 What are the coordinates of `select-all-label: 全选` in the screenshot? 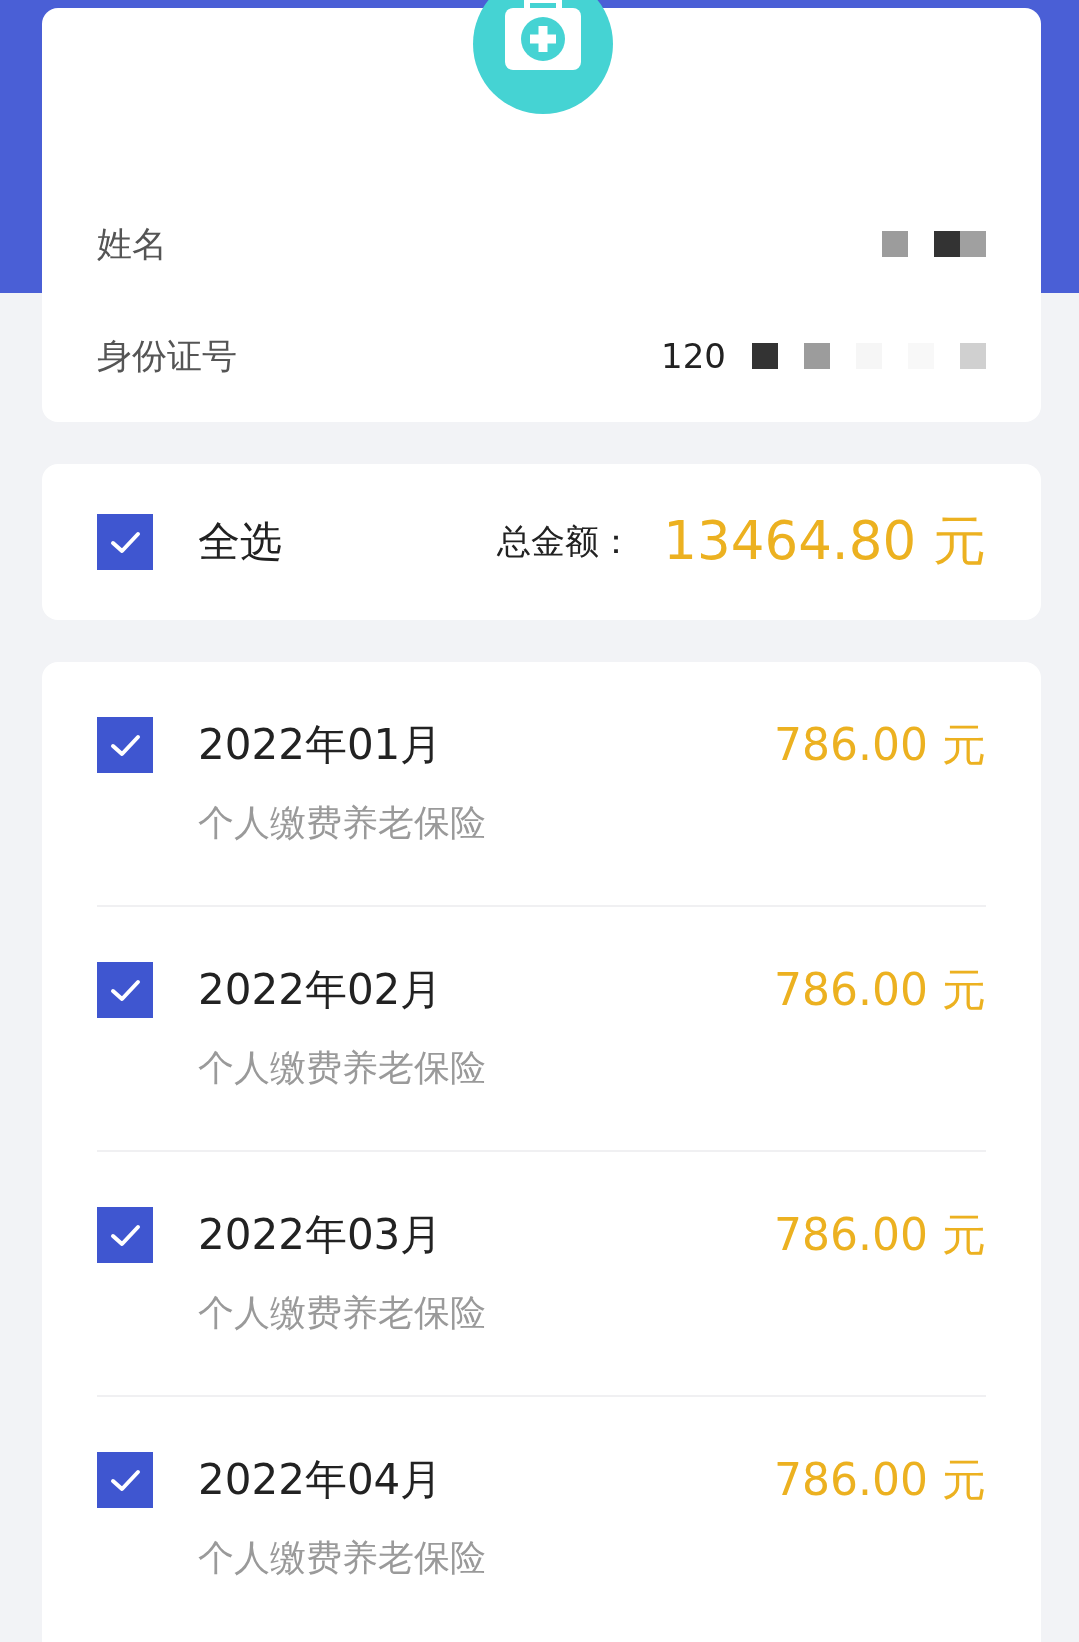 It's located at (240, 541).